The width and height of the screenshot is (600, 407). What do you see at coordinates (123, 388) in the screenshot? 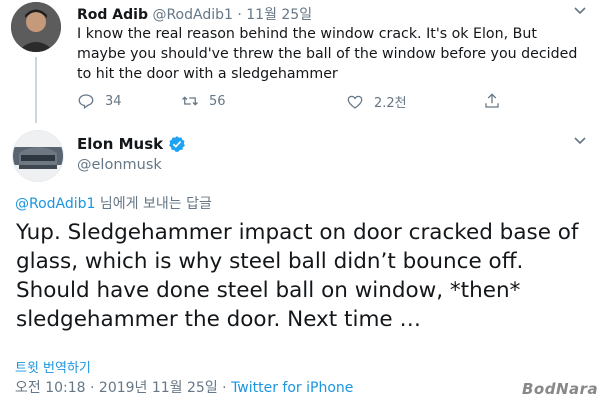
I see `tweet-time-date: 오전 10:18 · 2019년 11월 25일 ·` at bounding box center [123, 388].